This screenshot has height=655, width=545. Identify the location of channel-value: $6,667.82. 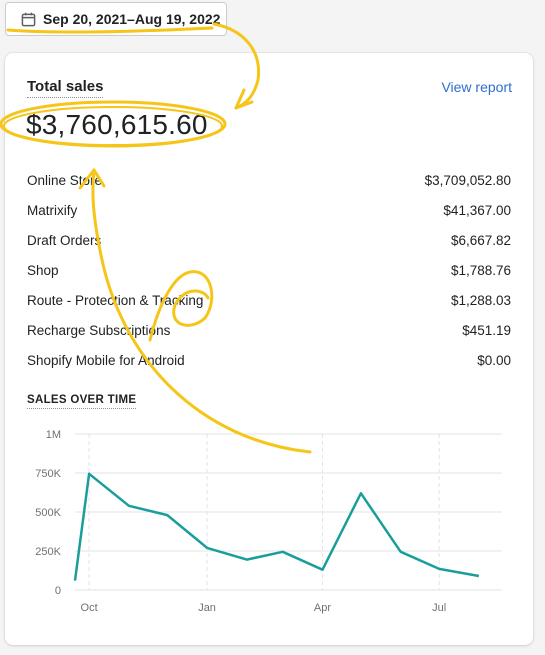
(480, 240).